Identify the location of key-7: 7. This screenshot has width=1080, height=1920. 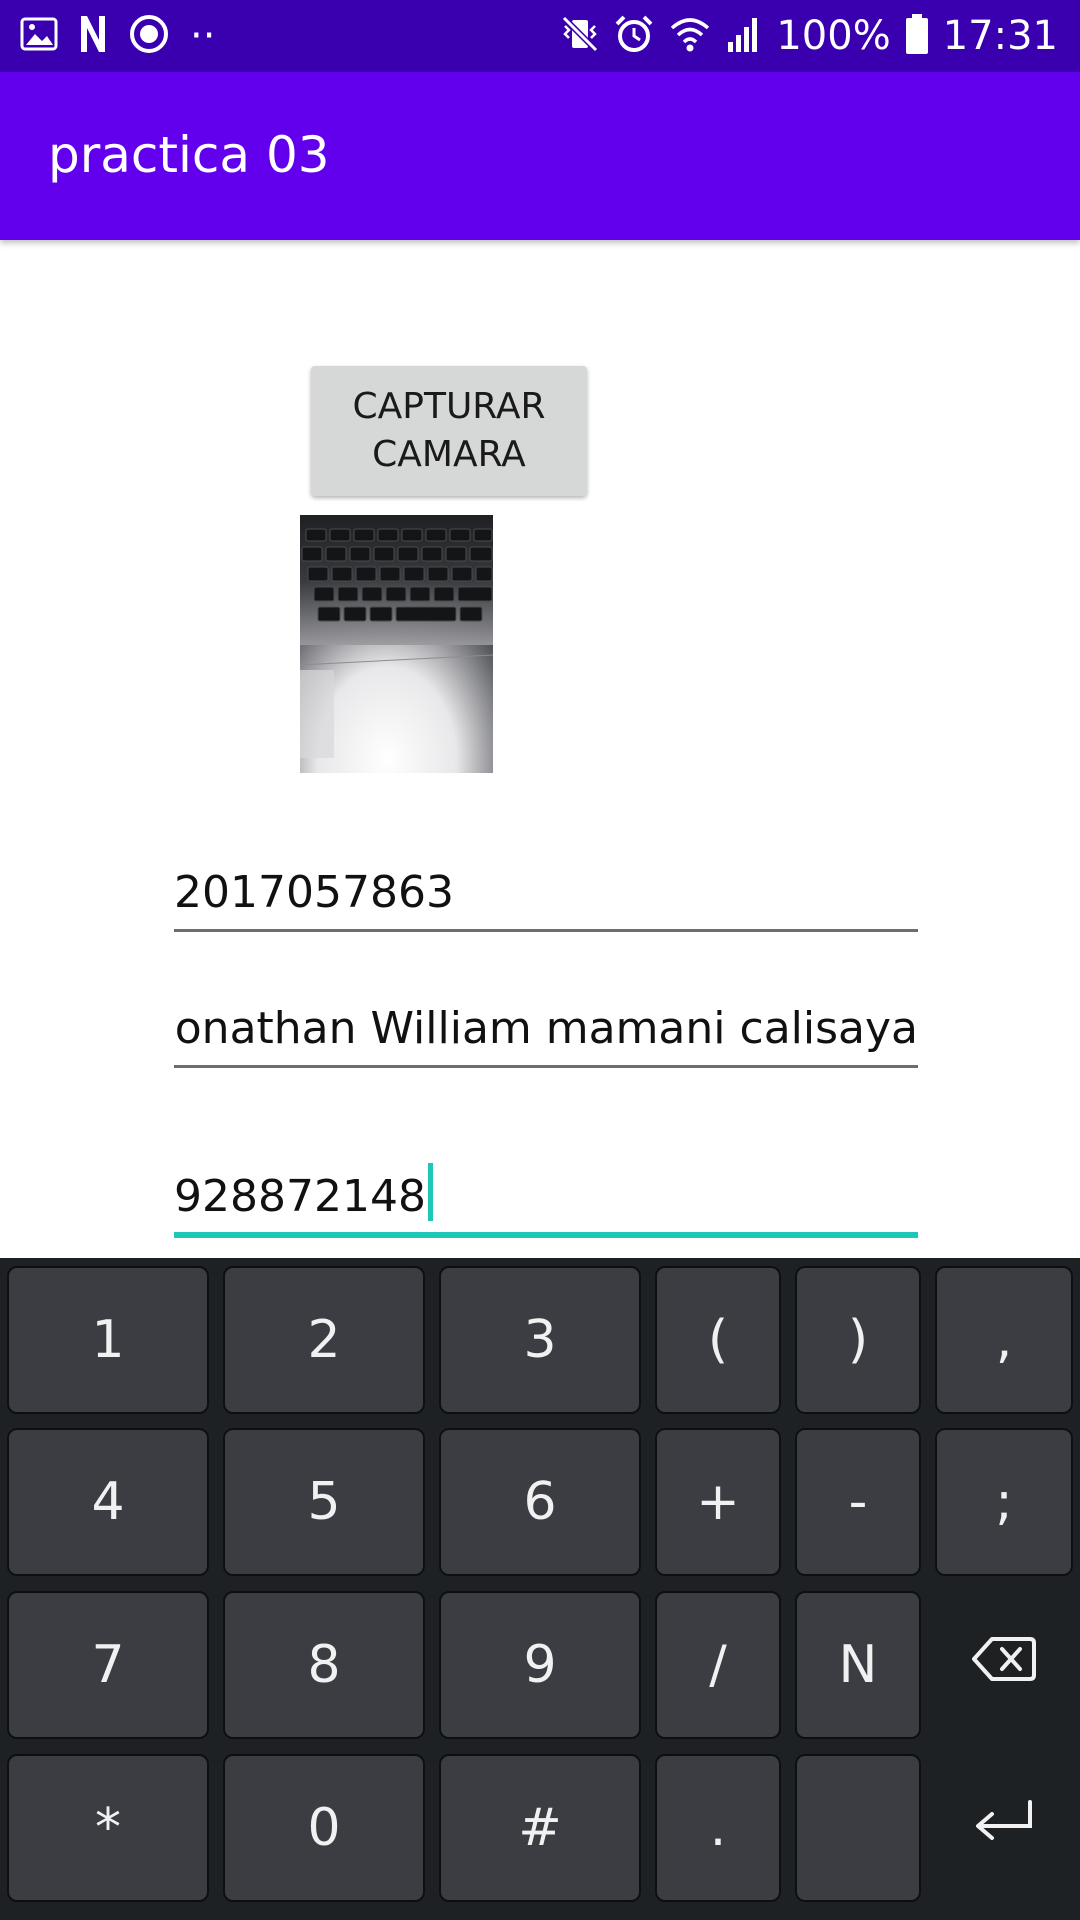
(108, 1665).